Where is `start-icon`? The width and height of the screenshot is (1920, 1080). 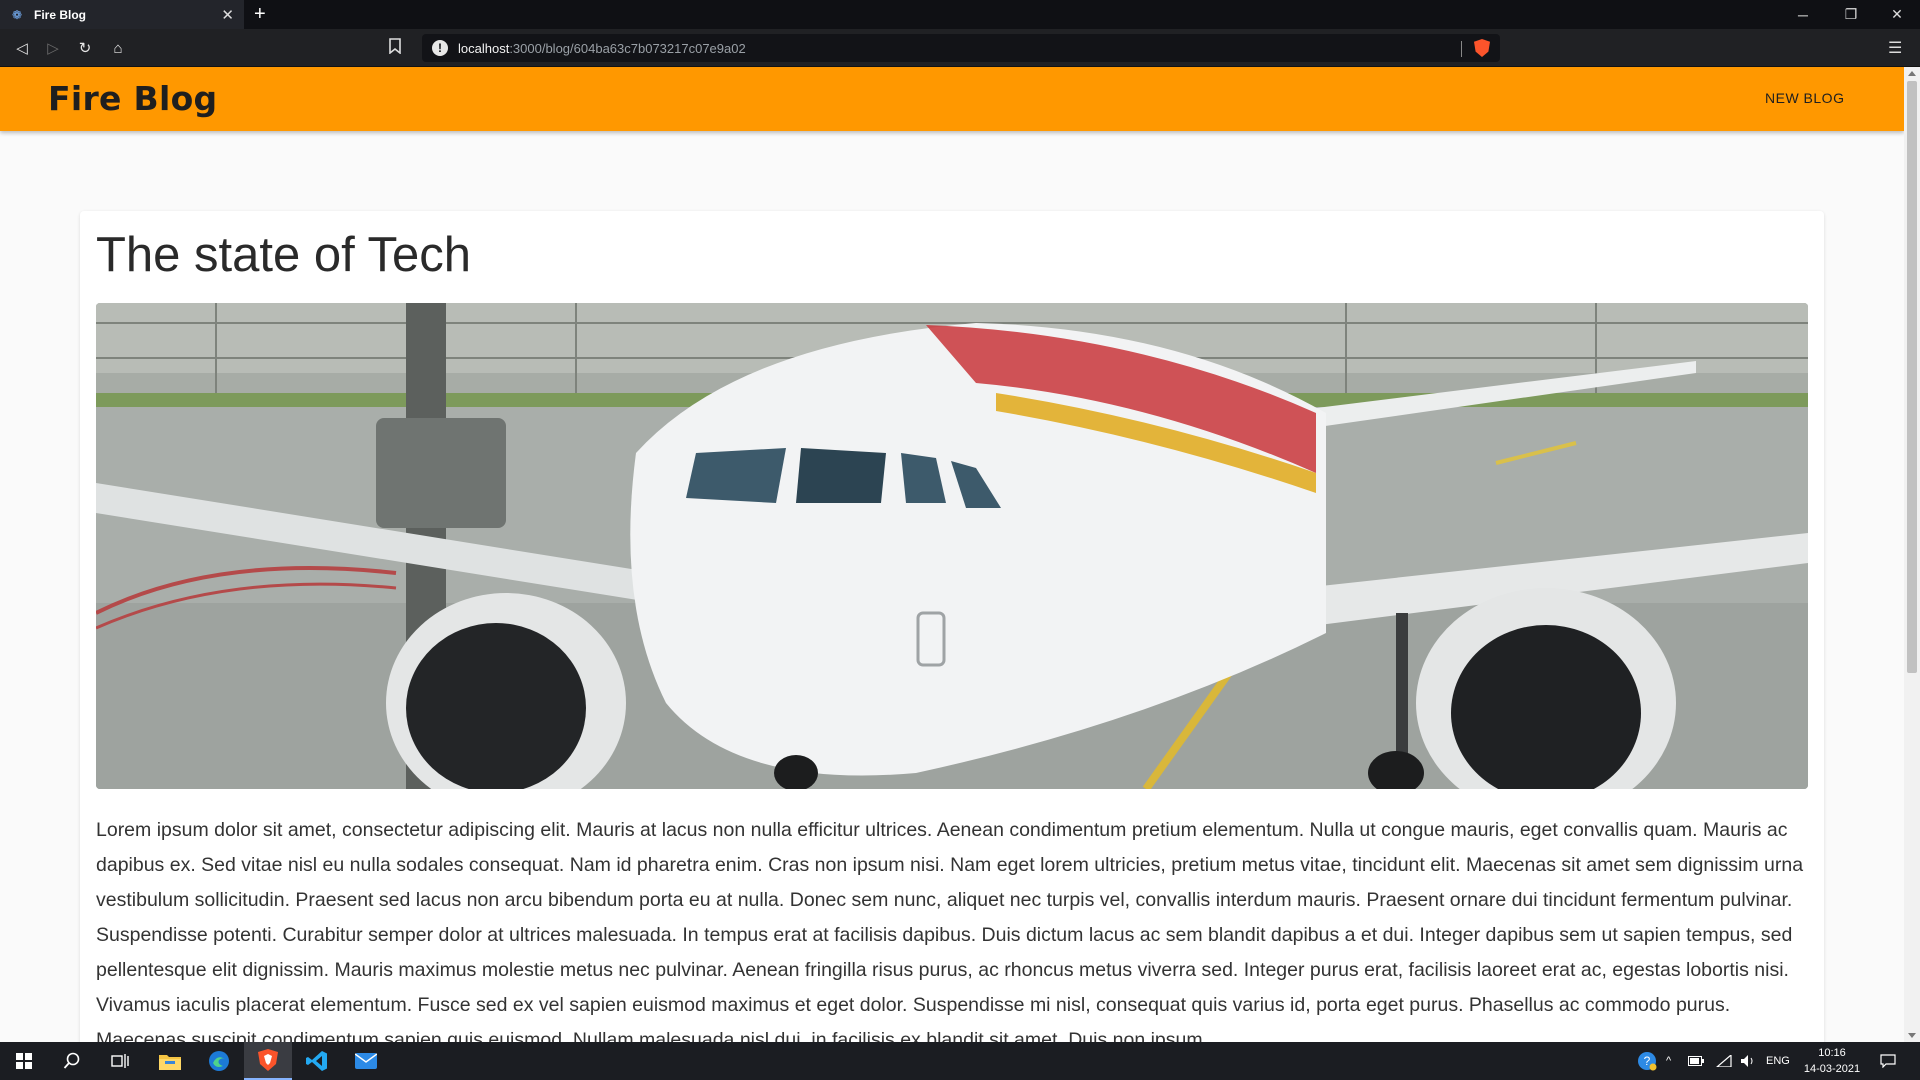
start-icon is located at coordinates (24, 1061).